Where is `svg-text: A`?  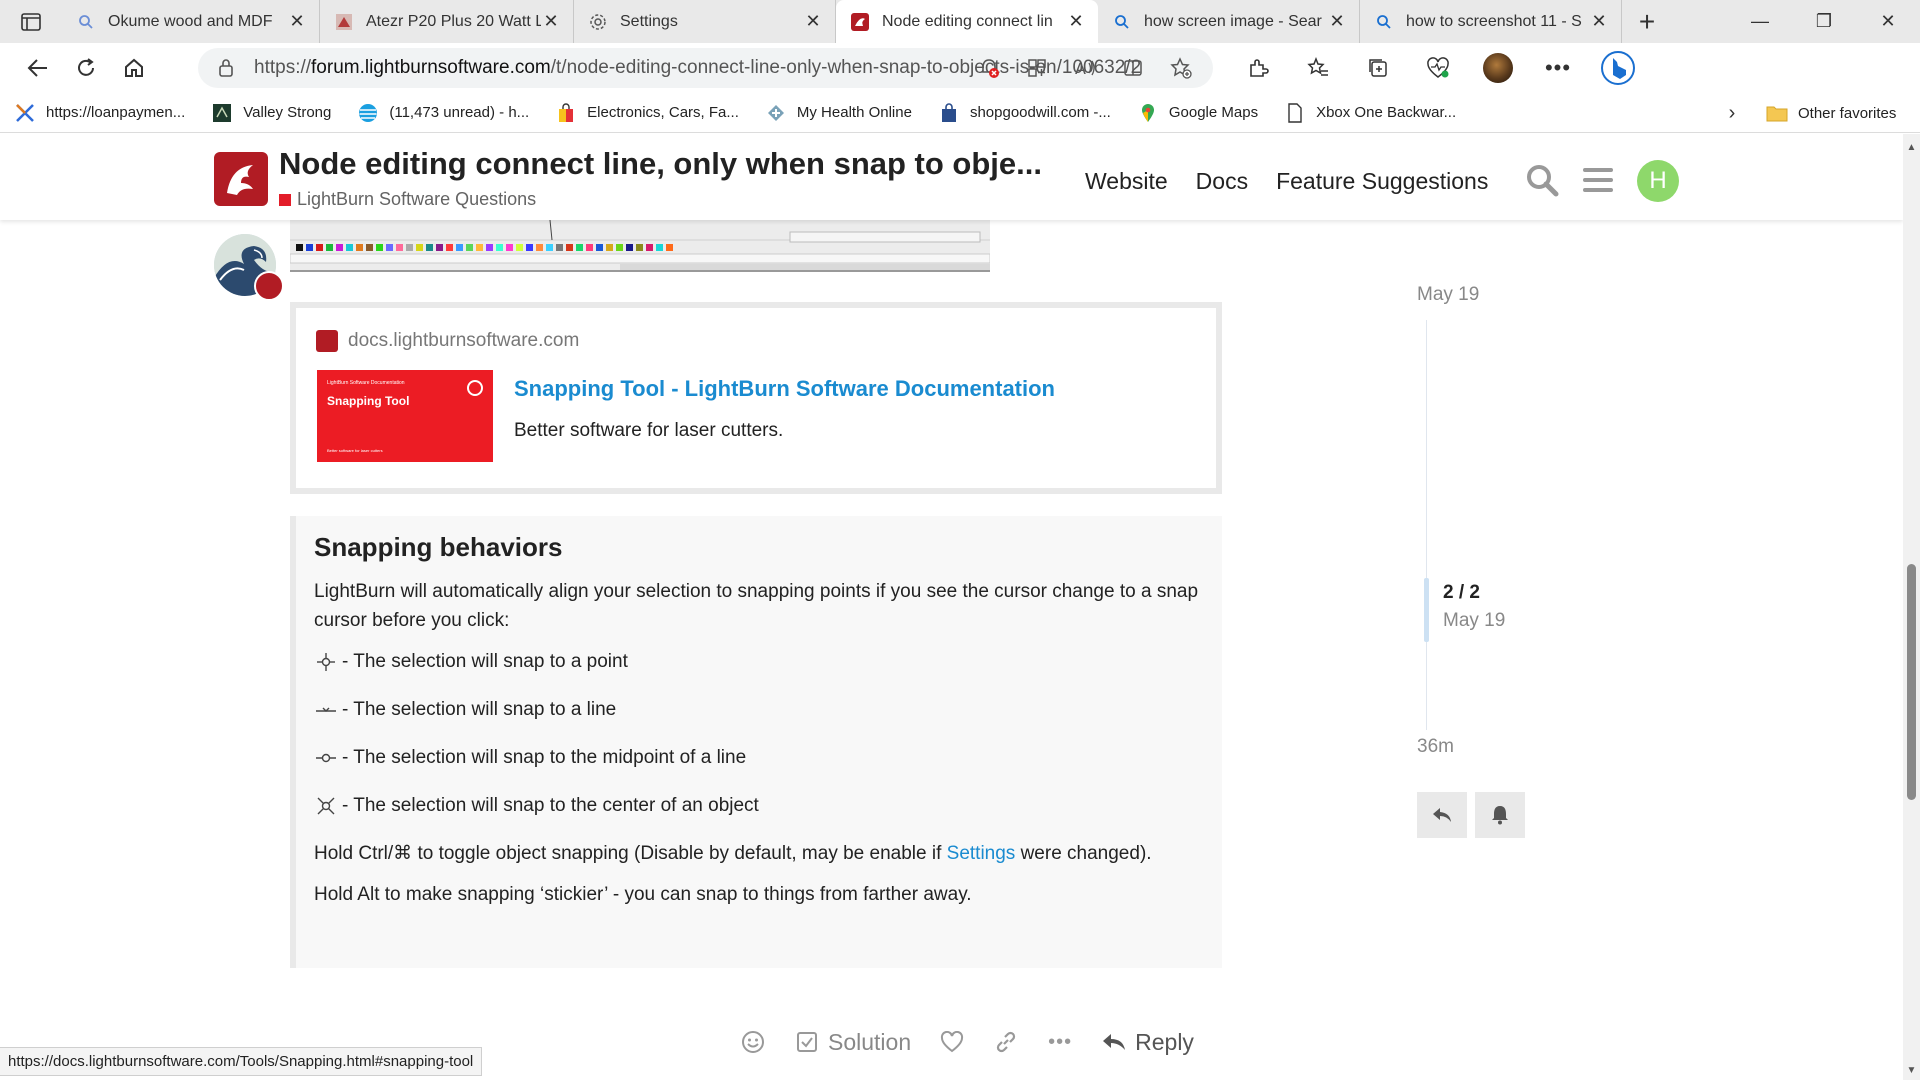 svg-text: A is located at coordinates (1080, 68).